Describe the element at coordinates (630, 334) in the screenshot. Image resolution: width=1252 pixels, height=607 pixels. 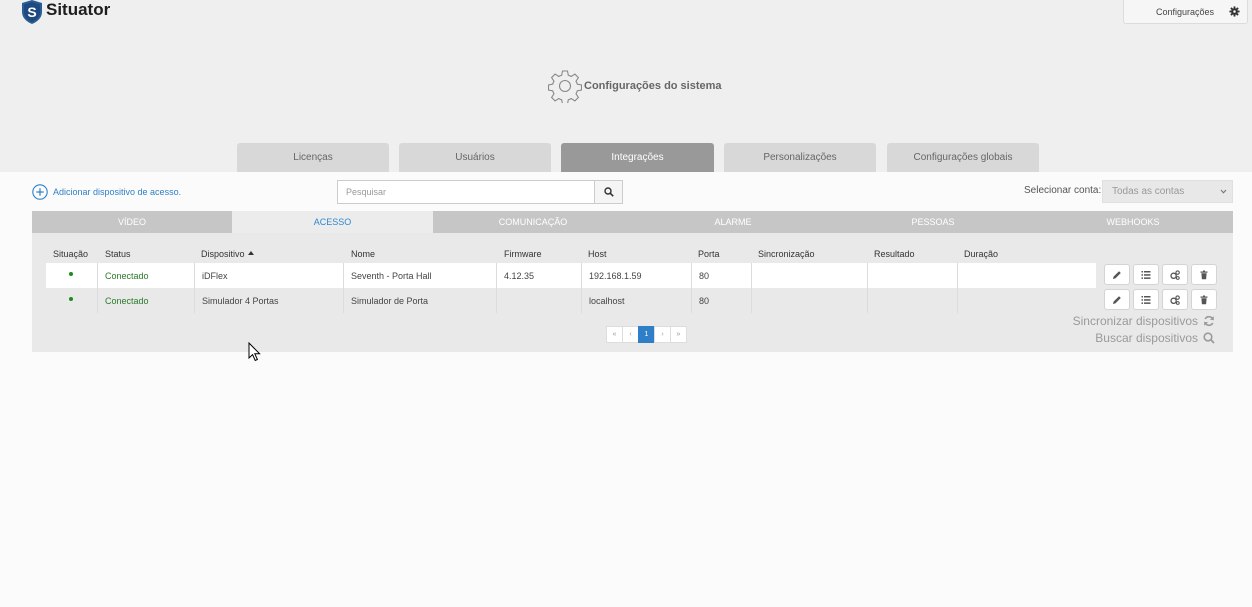
I see `page-prev: ‹` at that location.